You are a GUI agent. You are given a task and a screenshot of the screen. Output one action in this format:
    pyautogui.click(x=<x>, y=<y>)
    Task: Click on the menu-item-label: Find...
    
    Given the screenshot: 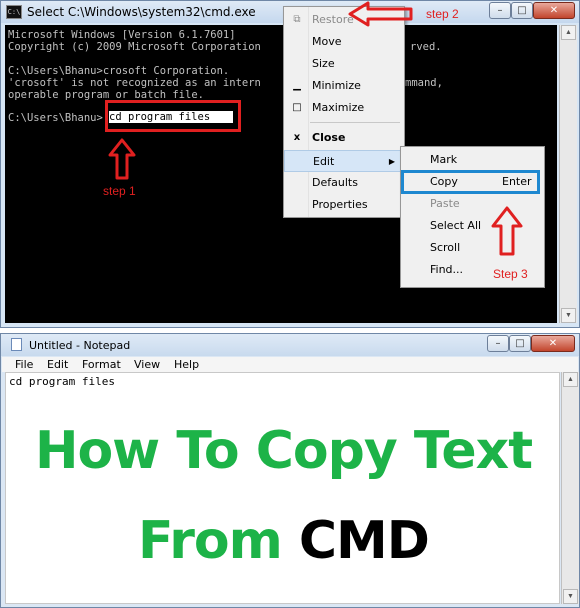 What is the action you would take?
    pyautogui.click(x=447, y=269)
    